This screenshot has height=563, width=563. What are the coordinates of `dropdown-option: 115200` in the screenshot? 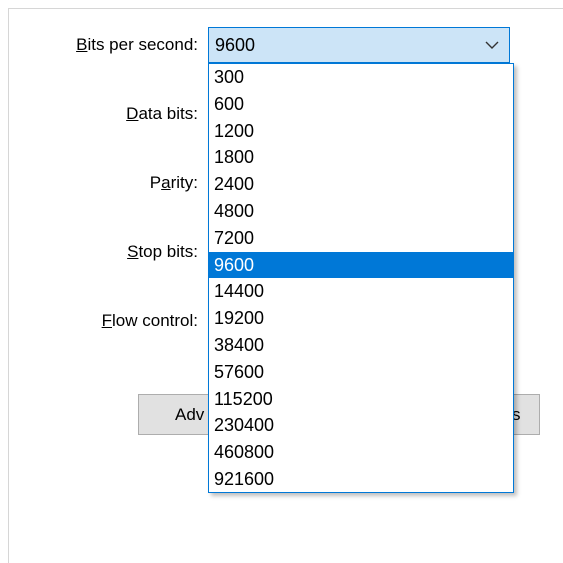 It's located at (361, 399).